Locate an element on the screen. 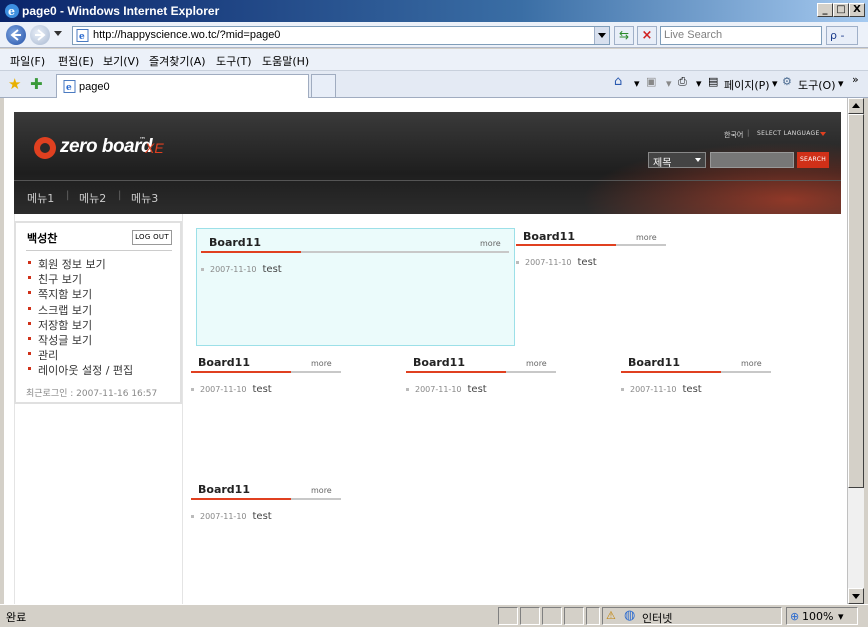 The width and height of the screenshot is (868, 627). menu-tools: 도구(T) is located at coordinates (234, 61).